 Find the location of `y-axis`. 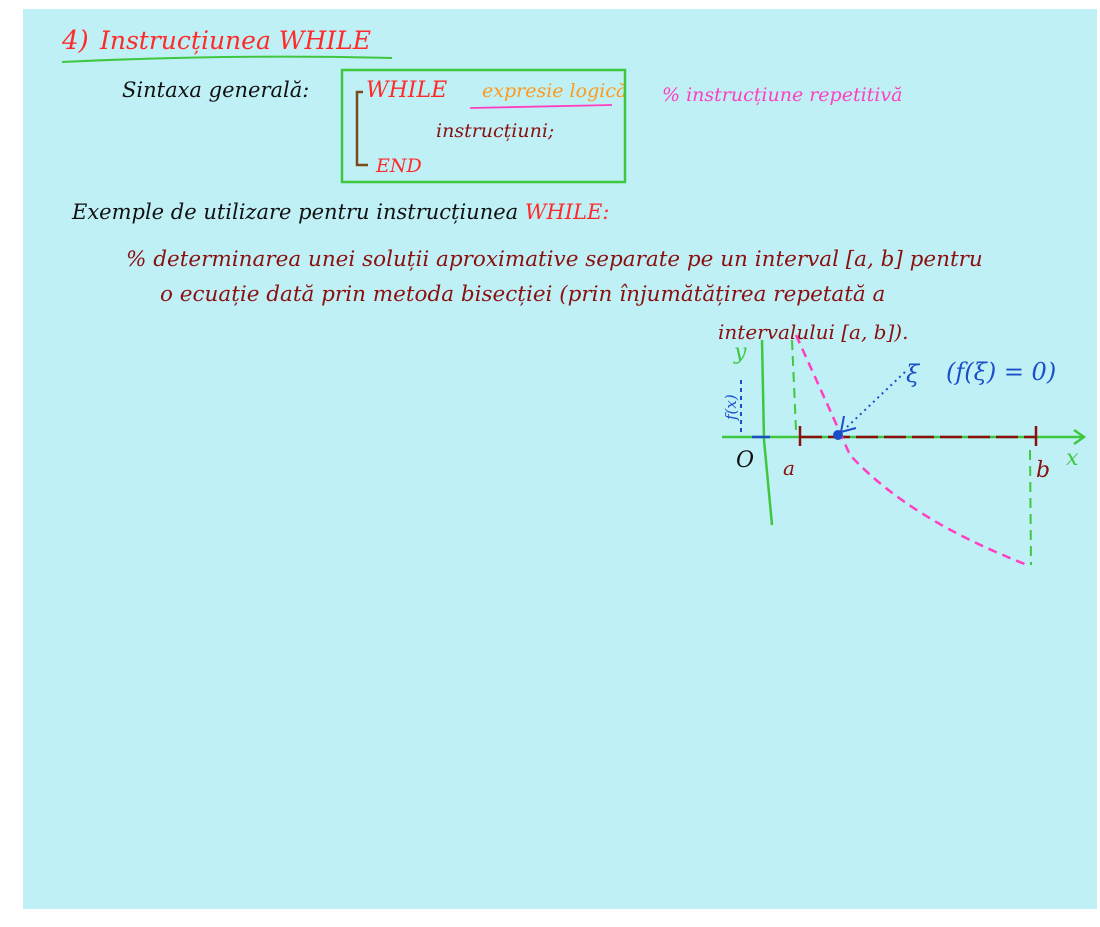

y-axis is located at coordinates (767, 432).